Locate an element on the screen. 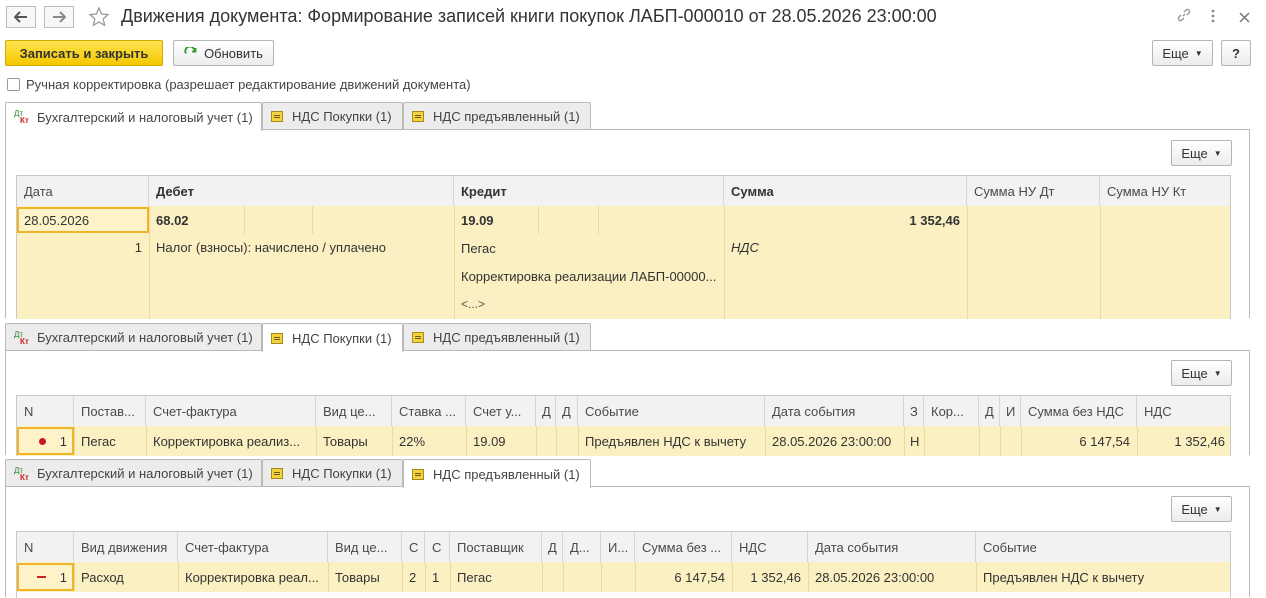 The height and width of the screenshot is (598, 1266). link-icon is located at coordinates (1184, 17).